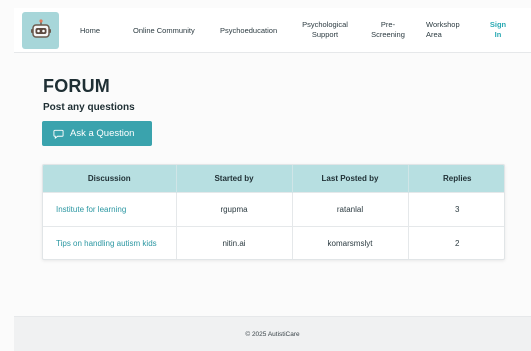 The image size is (531, 351). What do you see at coordinates (110, 242) in the screenshot?
I see `discussion-link: Tips on handling autism kids` at bounding box center [110, 242].